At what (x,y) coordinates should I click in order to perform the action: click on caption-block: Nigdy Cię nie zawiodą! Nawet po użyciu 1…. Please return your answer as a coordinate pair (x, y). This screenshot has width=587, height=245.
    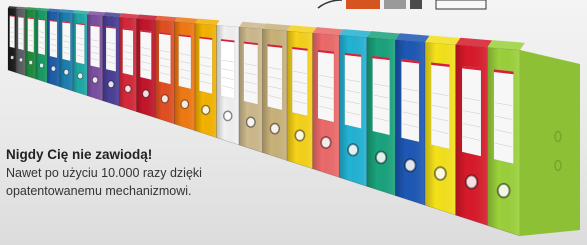
    Looking at the image, I should click on (116, 173).